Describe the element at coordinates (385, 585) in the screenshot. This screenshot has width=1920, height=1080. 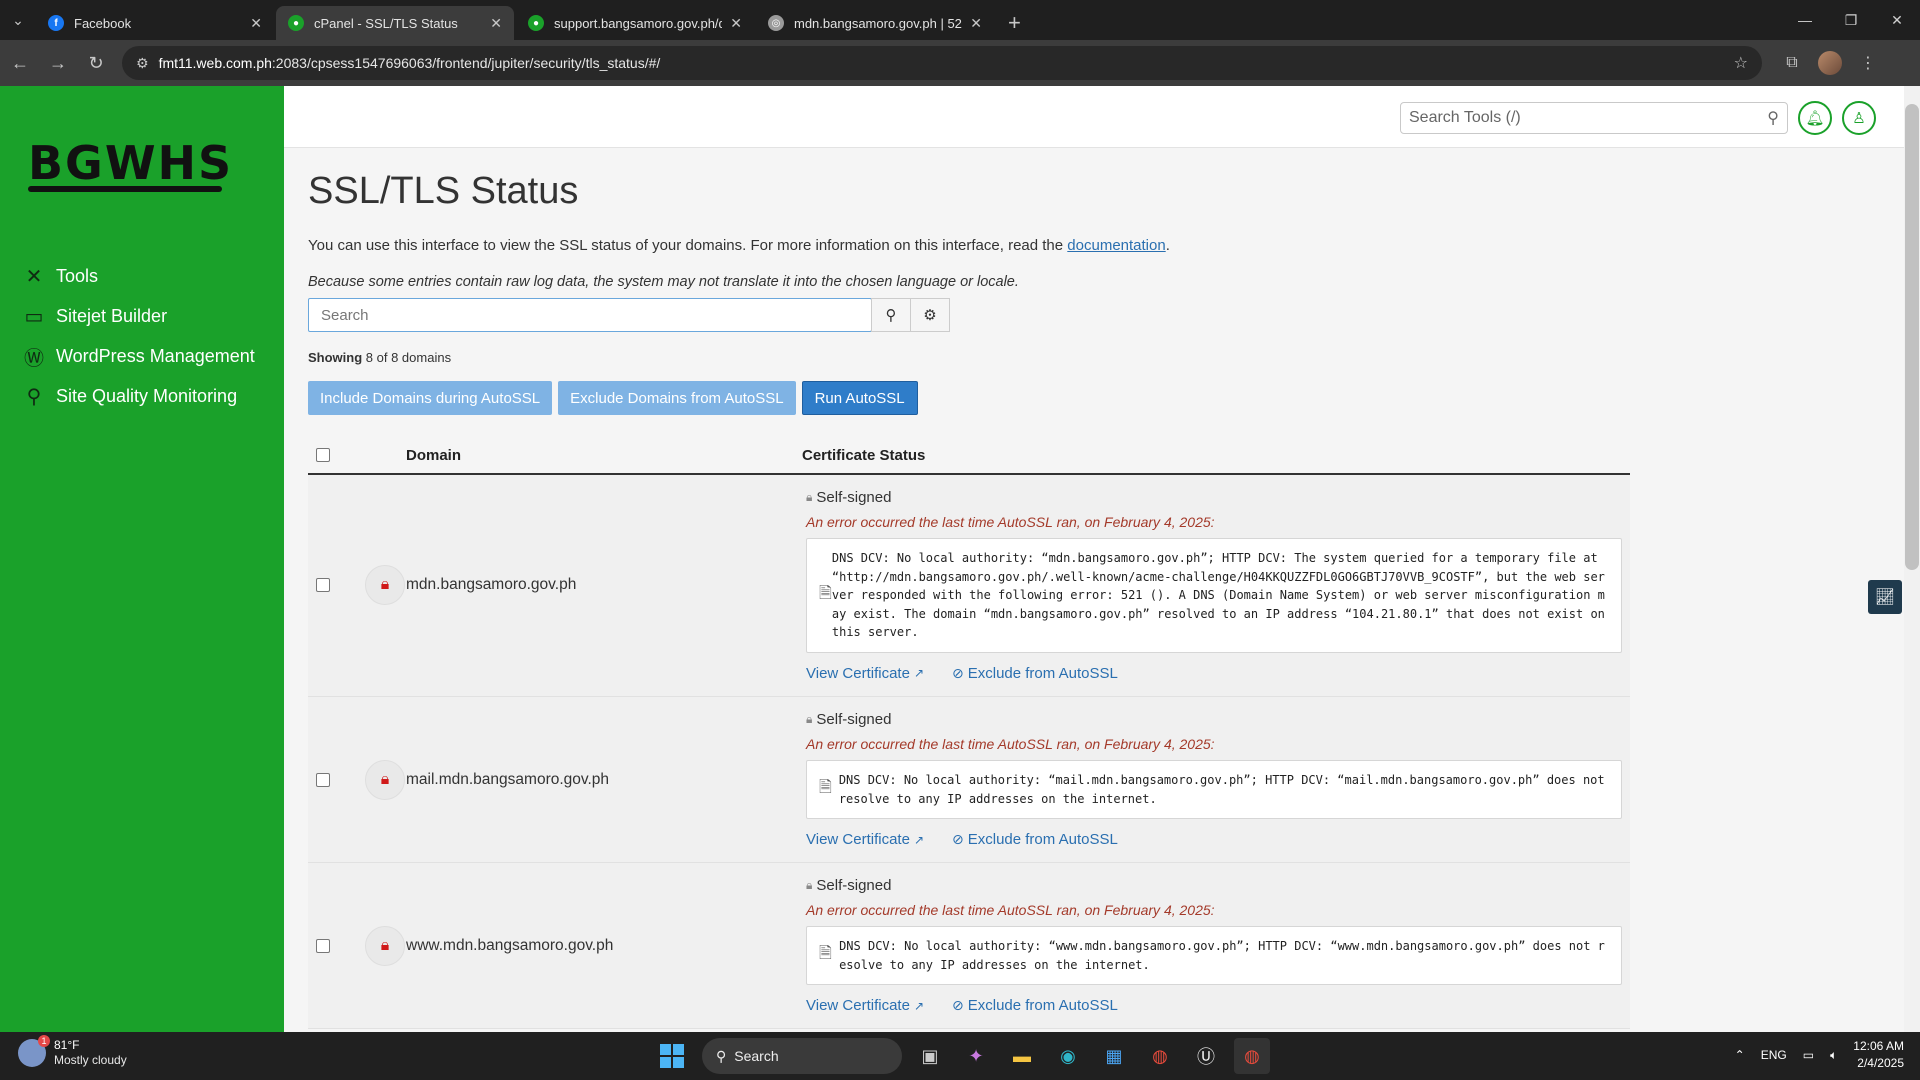
I see `lock-cell: 🔒︎` at that location.